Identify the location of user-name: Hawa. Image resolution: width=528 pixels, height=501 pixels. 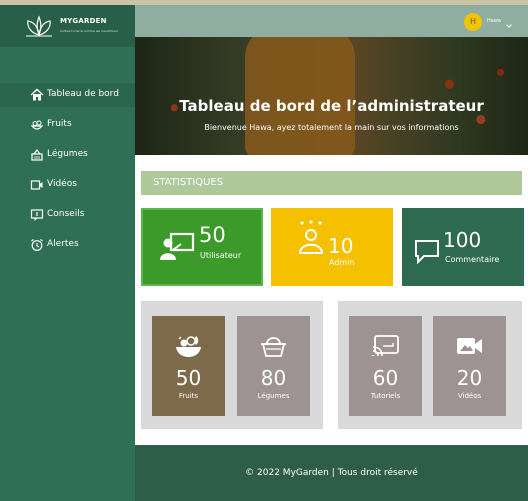
(494, 21).